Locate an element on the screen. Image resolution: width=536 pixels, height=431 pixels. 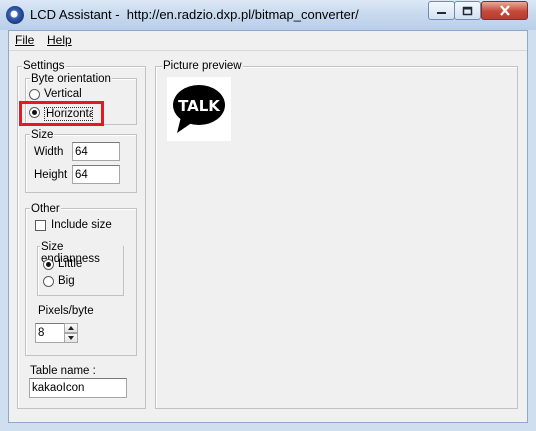
pixels-per-byte-label: Pixels/byte is located at coordinates (66, 311).